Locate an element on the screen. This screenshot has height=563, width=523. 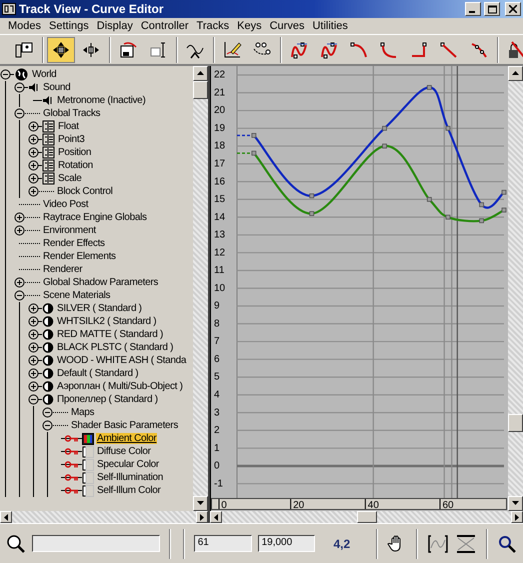
tree-item: Self-Illum Color is located at coordinates (129, 490).